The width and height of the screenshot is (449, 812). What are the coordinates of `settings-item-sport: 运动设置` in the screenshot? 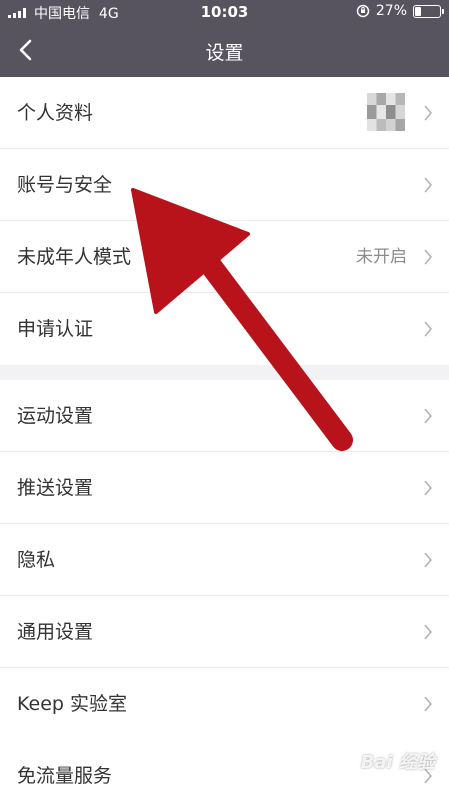 It's located at (224, 416).